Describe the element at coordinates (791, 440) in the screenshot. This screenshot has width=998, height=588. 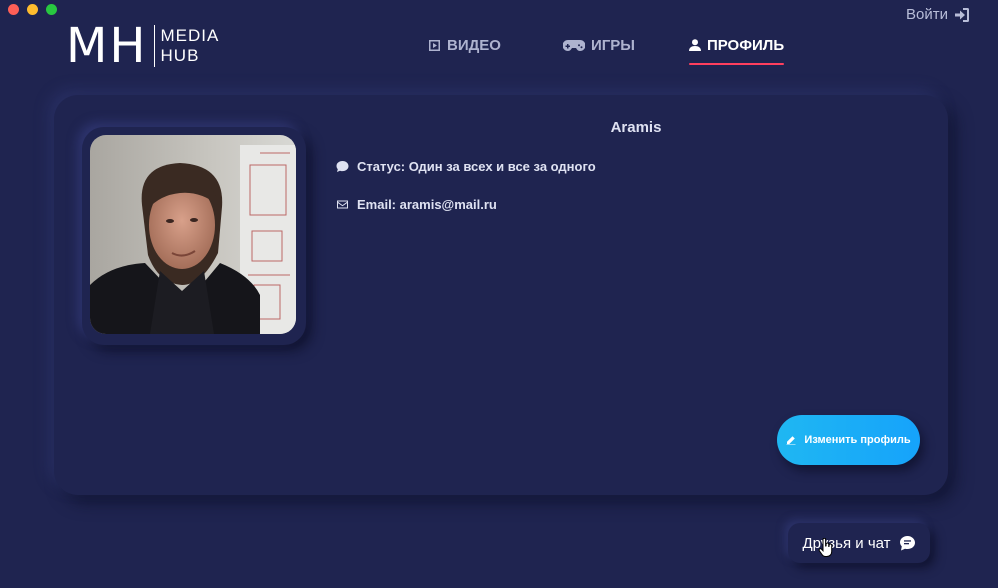
I see `pencil-icon` at that location.